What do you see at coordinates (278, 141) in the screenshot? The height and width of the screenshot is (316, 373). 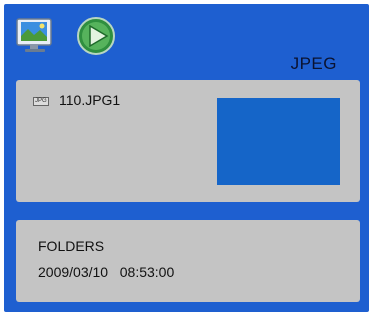 I see `image-preview` at bounding box center [278, 141].